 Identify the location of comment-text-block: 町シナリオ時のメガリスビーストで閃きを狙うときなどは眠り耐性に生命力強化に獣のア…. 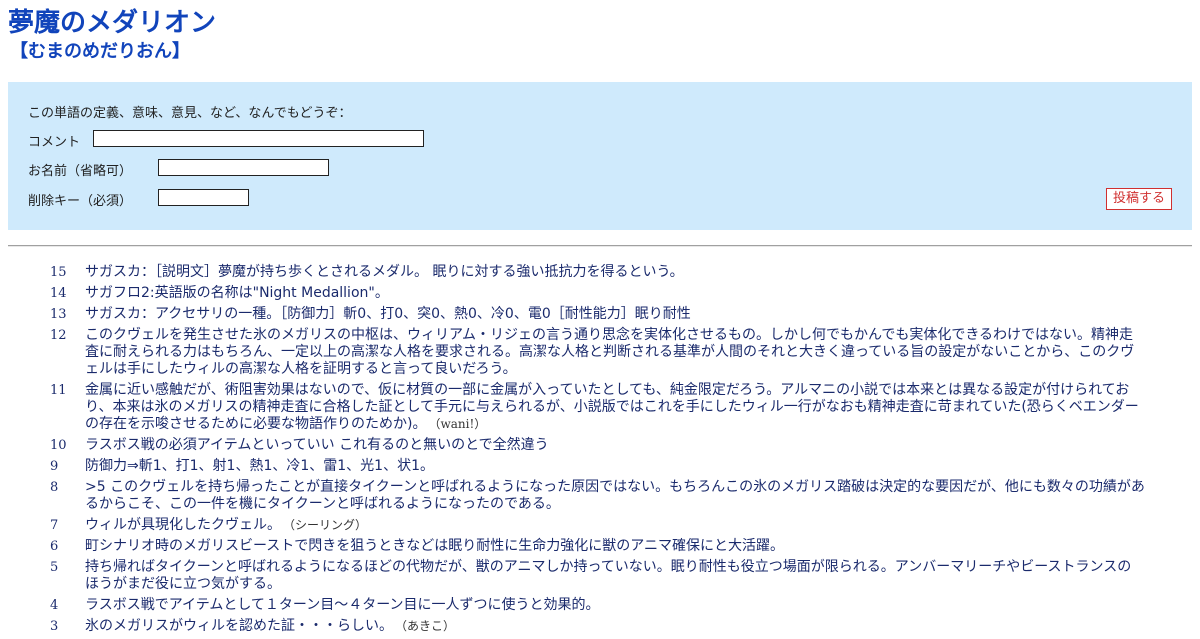
(615, 546).